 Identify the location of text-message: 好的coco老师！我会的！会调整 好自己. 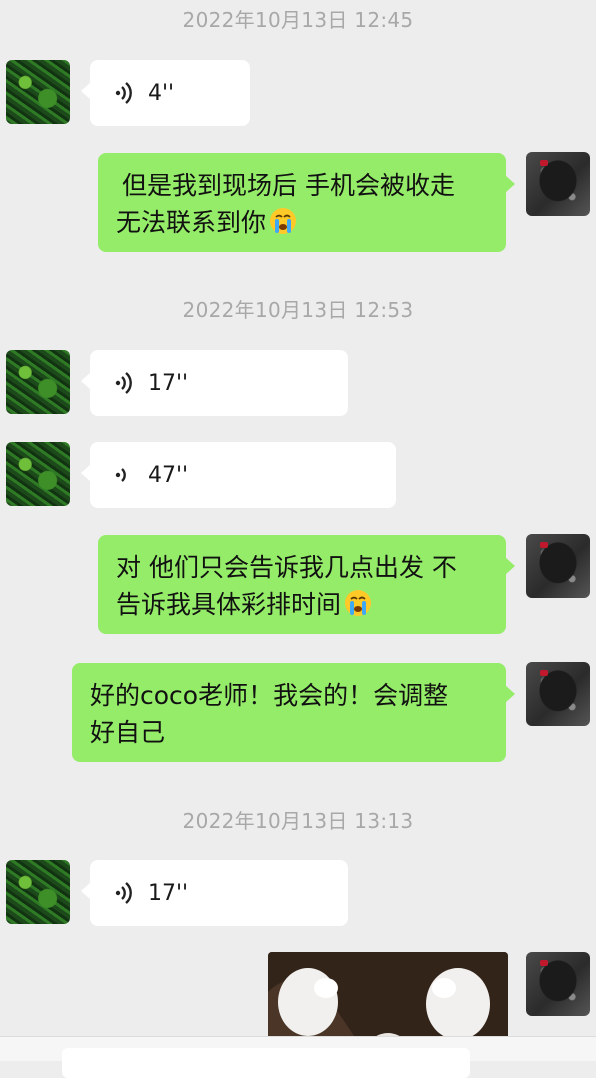
(293, 712).